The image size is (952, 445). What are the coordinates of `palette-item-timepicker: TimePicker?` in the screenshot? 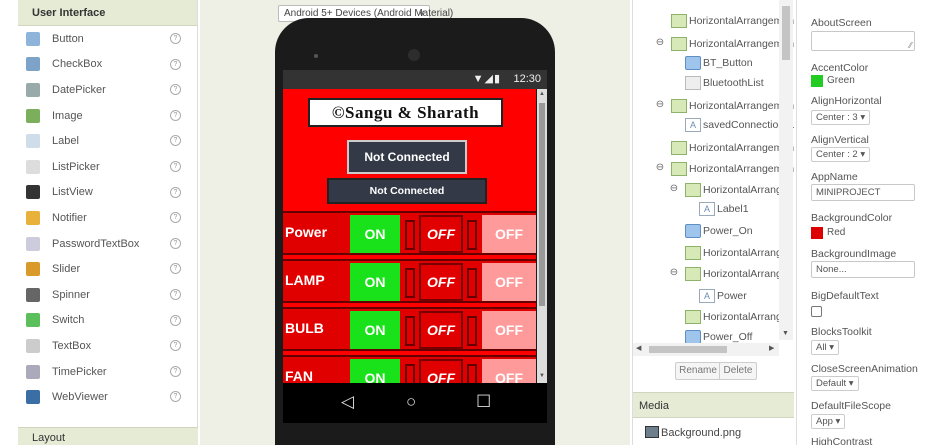 It's located at (107, 372).